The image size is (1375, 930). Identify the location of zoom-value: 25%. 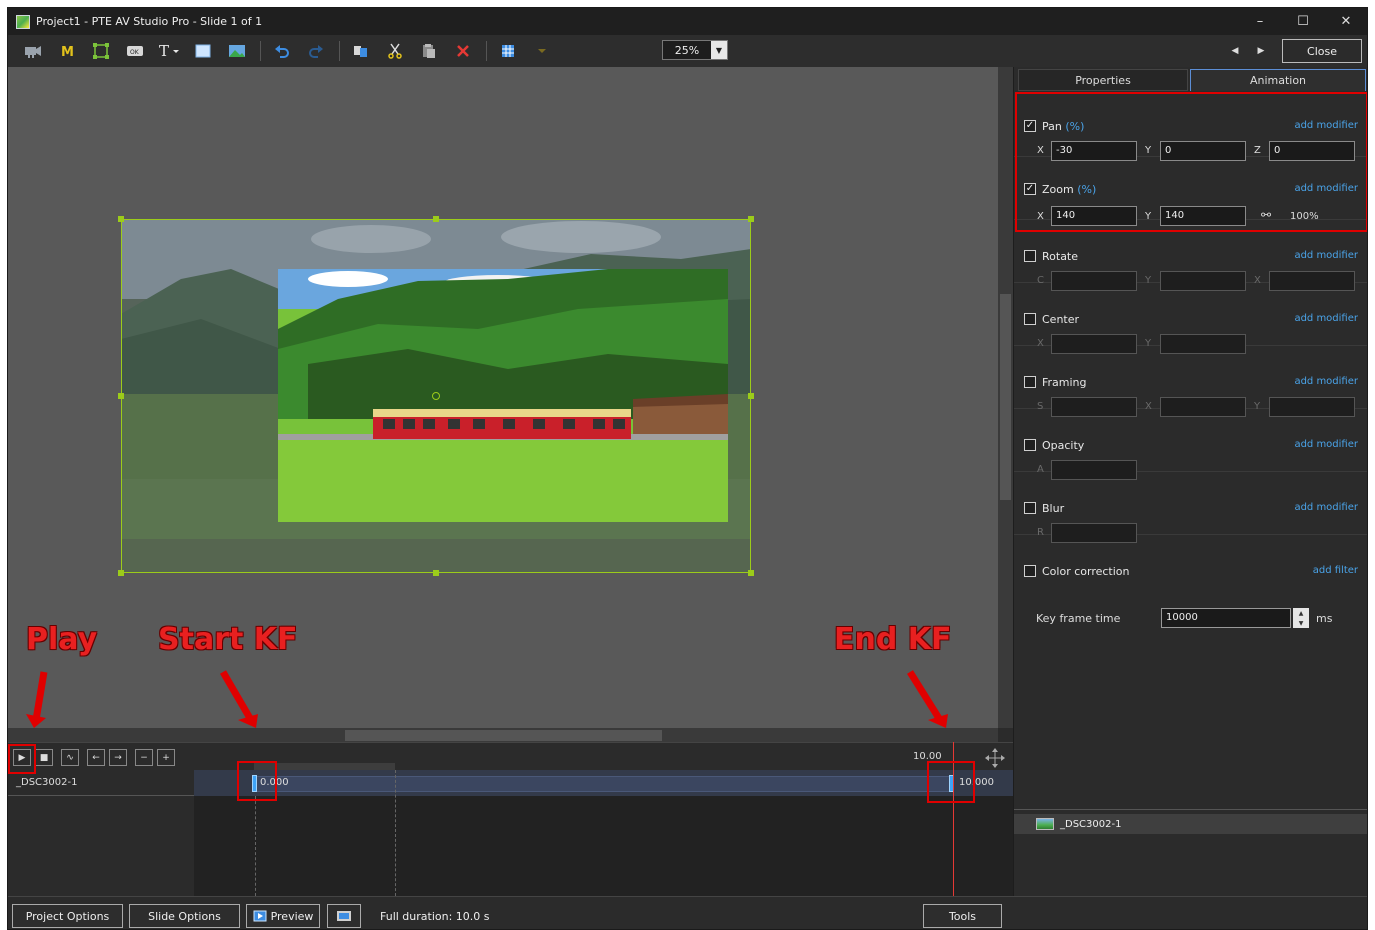
(687, 50).